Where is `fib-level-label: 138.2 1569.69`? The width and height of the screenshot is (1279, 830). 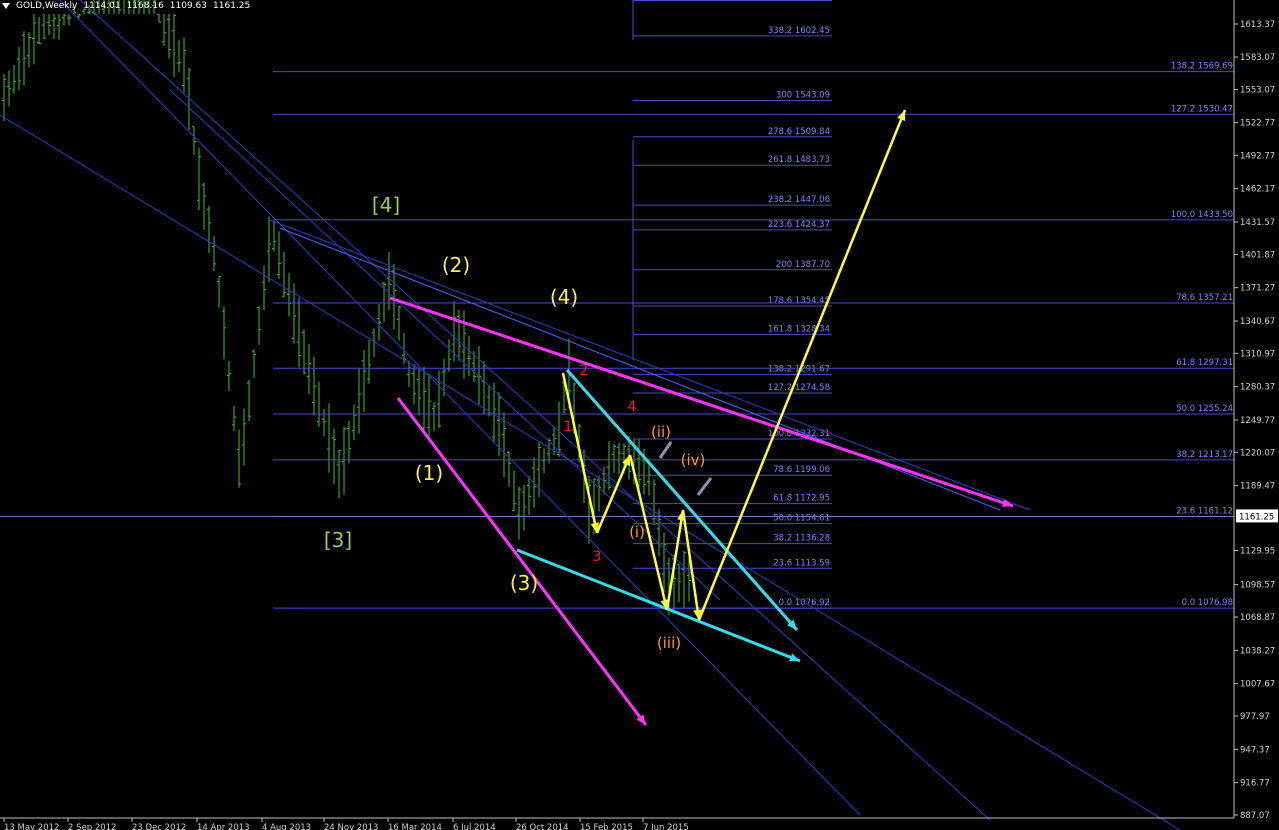
fib-level-label: 138.2 1569.69 is located at coordinates (1202, 67).